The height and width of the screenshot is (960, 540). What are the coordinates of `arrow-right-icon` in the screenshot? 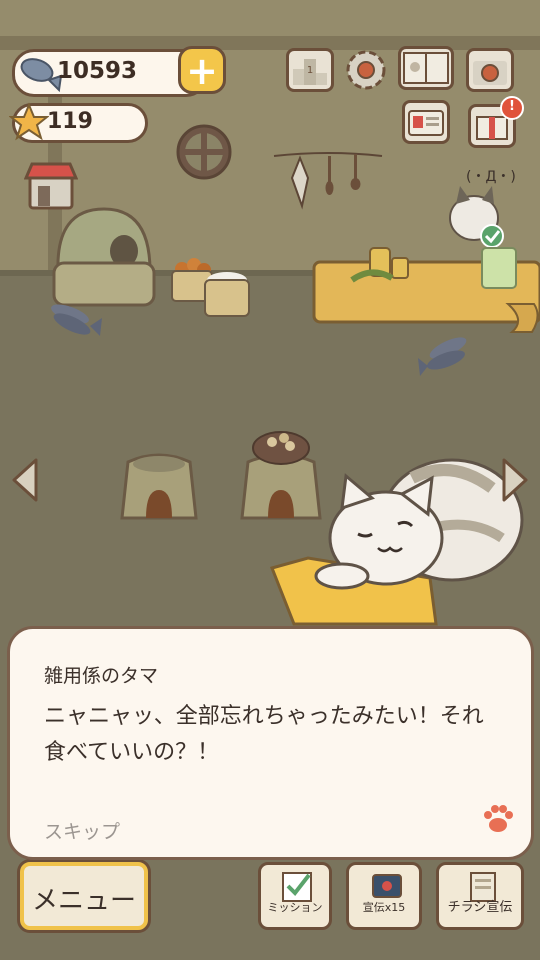 It's located at (515, 480).